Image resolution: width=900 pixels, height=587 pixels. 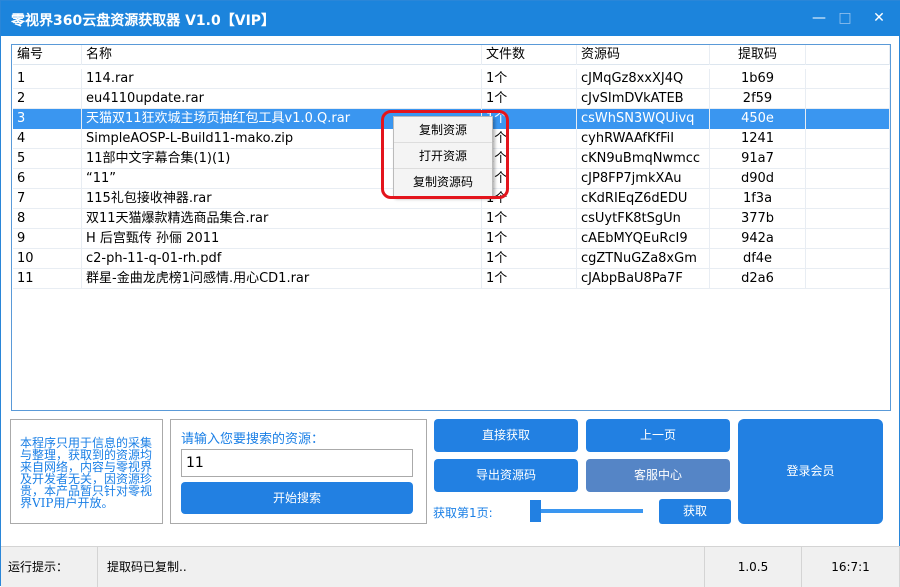 I want to click on cell-resource-code: csWhSN3WQUivq, so click(x=643, y=119).